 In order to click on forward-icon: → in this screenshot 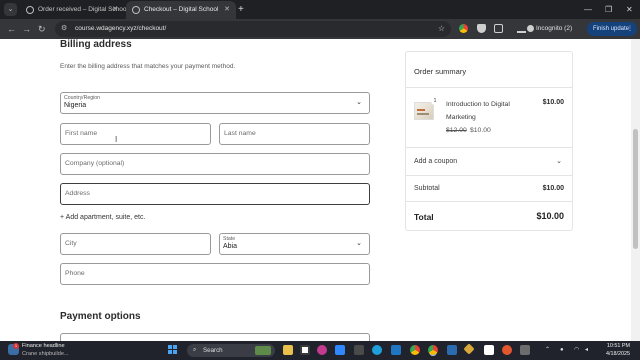, I will do `click(26, 29)`.